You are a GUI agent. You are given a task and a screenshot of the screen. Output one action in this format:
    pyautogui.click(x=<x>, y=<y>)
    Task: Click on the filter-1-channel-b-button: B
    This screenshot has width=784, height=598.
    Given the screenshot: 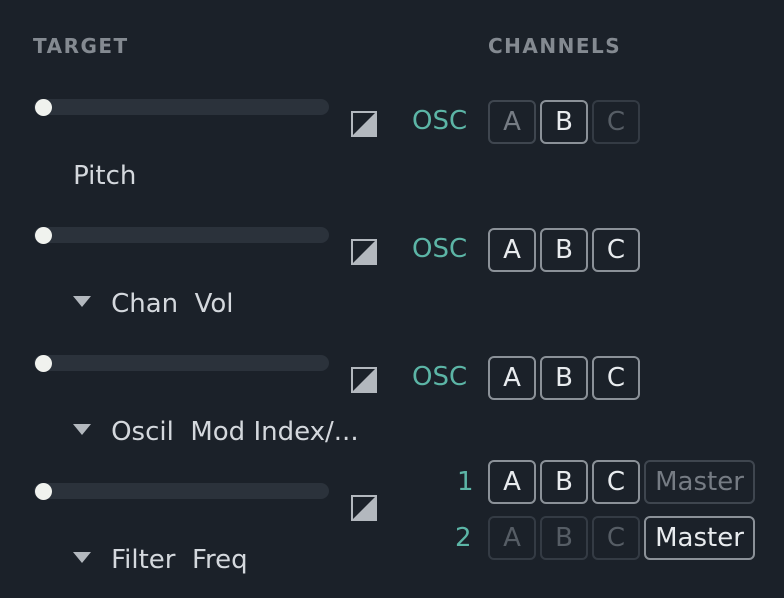 What is the action you would take?
    pyautogui.click(x=564, y=482)
    